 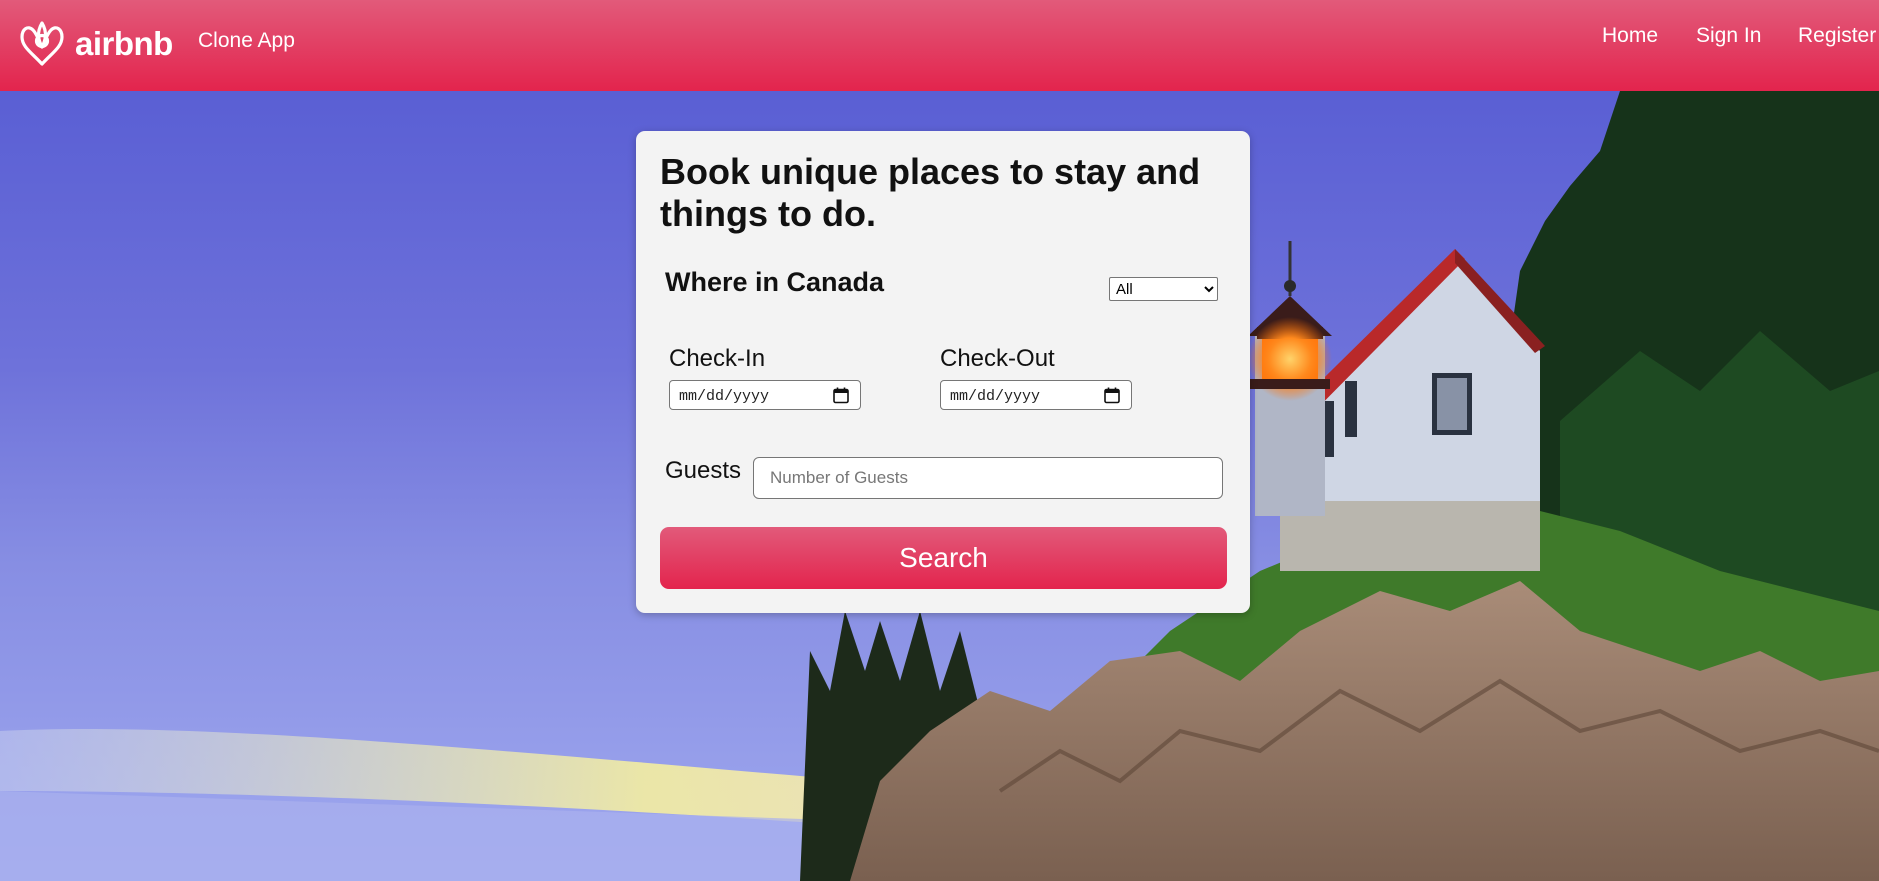 I want to click on checkin-date-input: mm/dd/yyyy, so click(x=765, y=395).